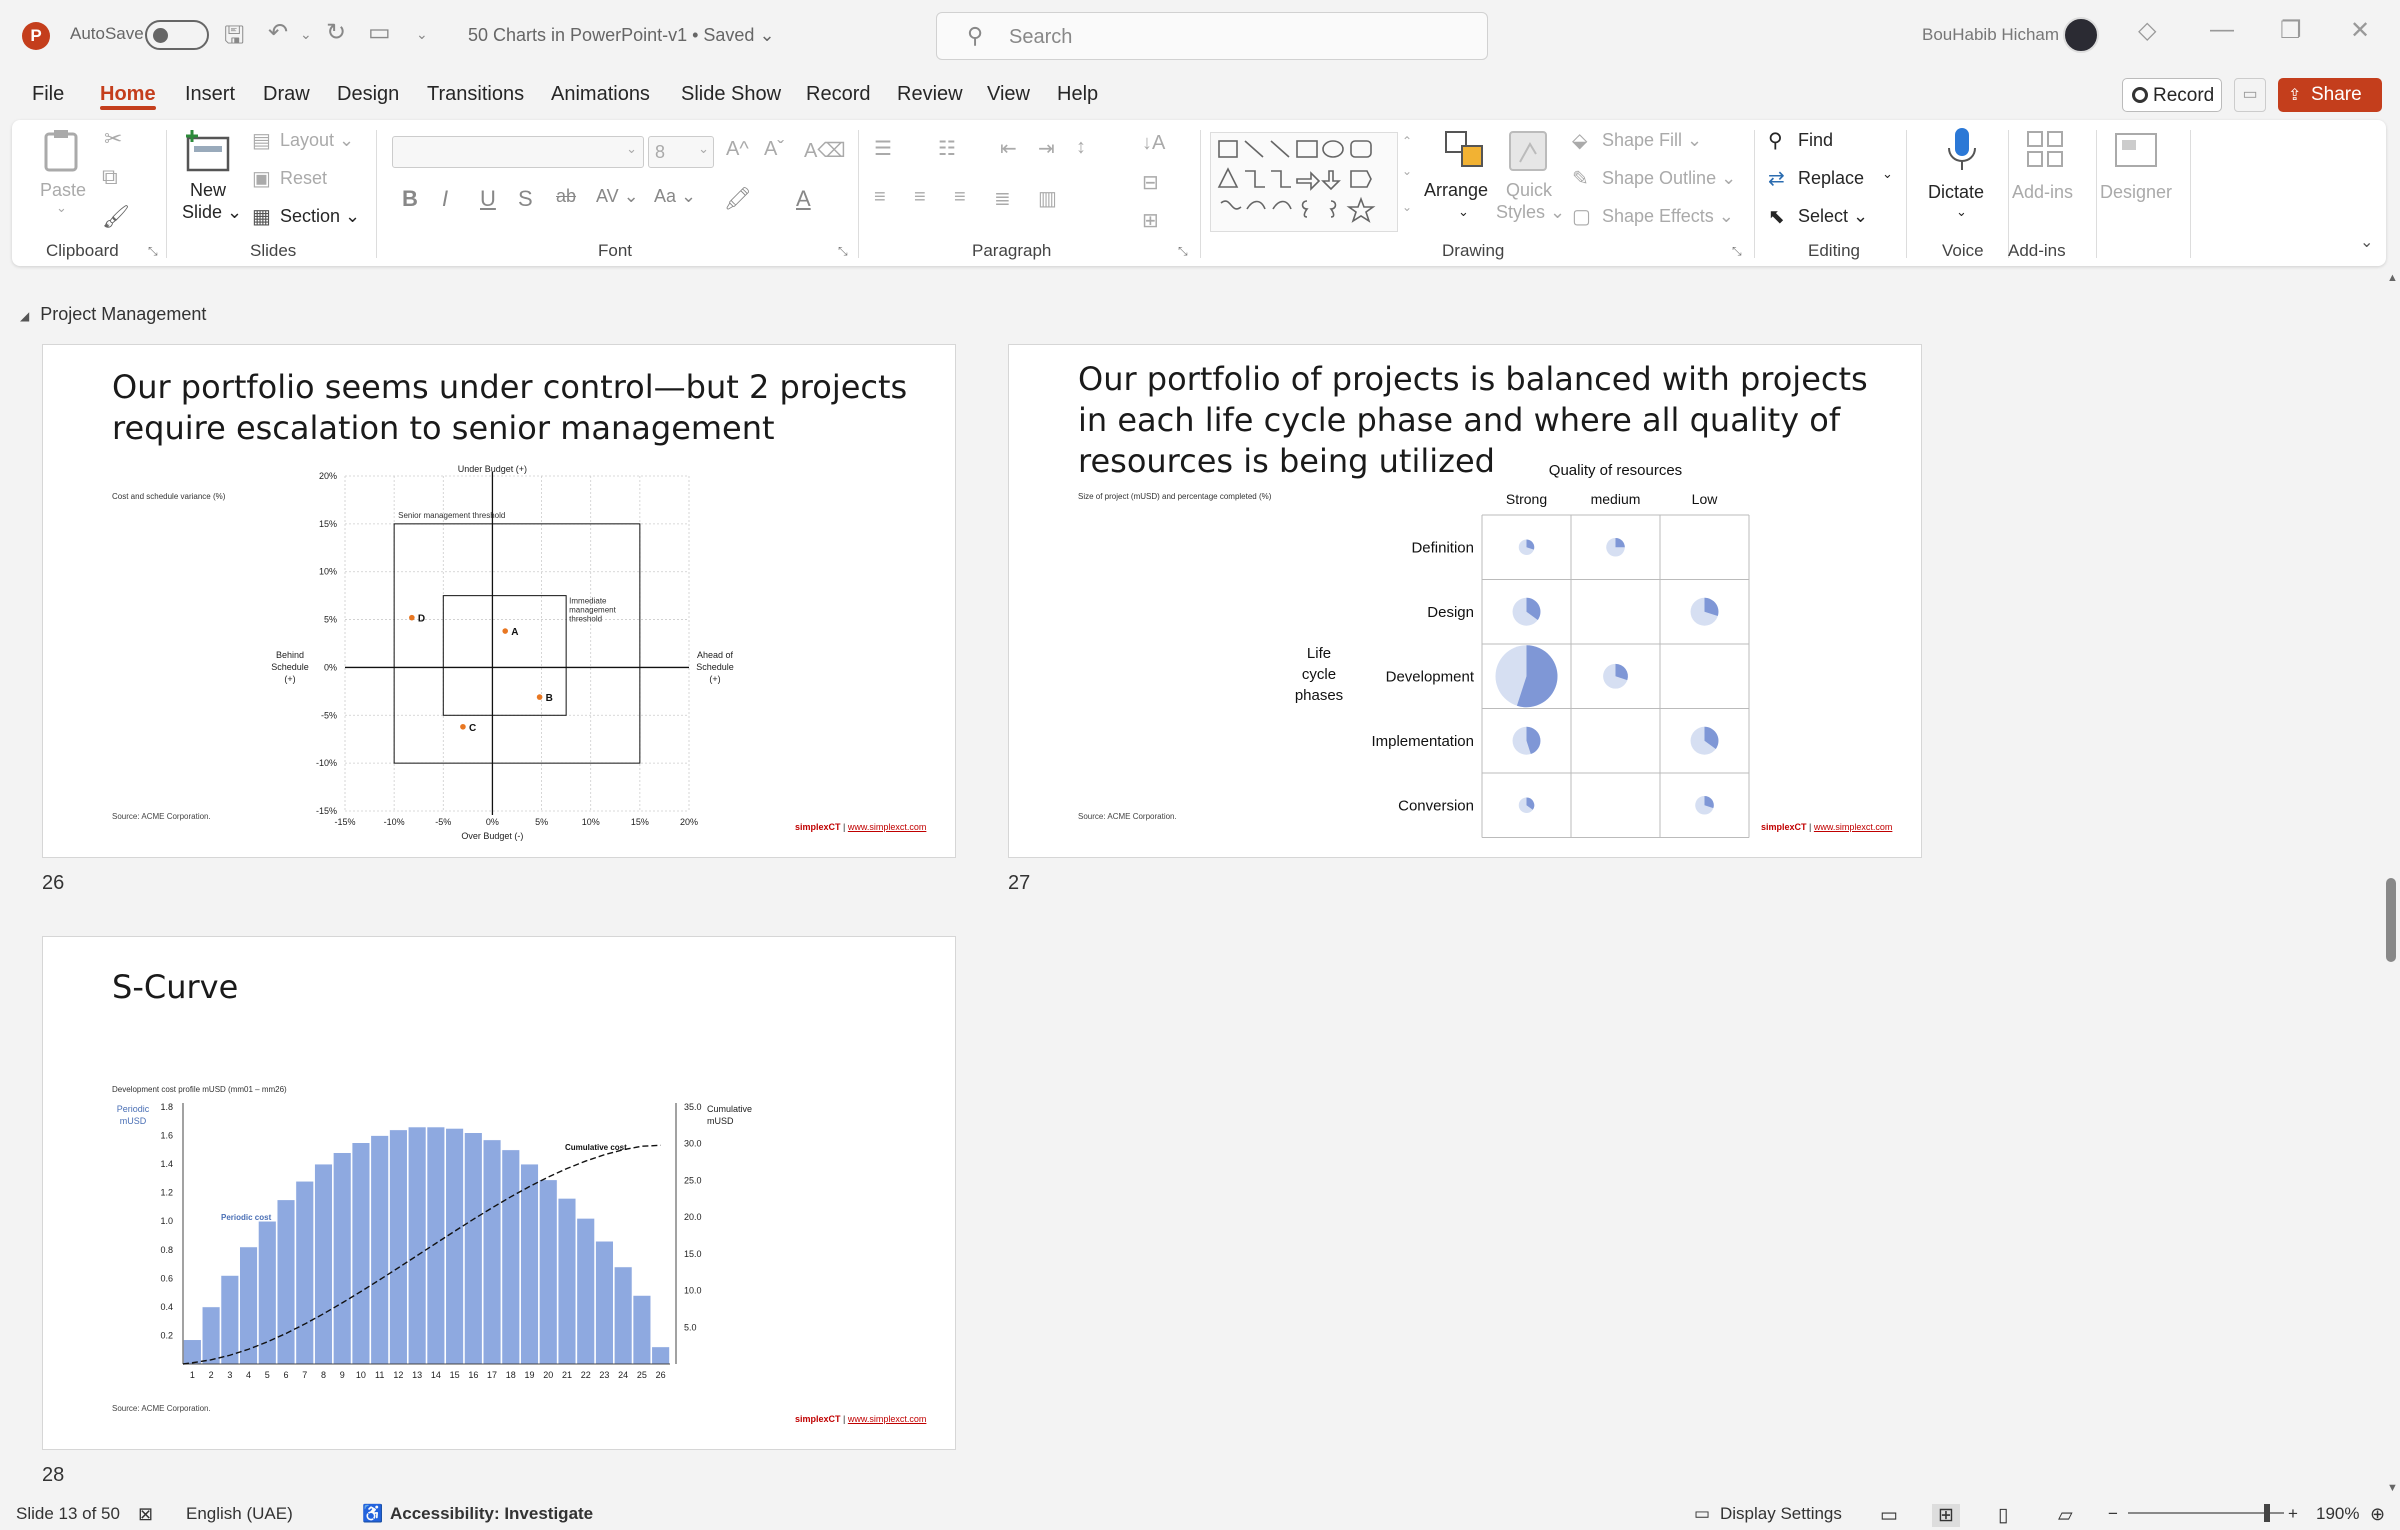  I want to click on reset-button: Reset, so click(303, 178).